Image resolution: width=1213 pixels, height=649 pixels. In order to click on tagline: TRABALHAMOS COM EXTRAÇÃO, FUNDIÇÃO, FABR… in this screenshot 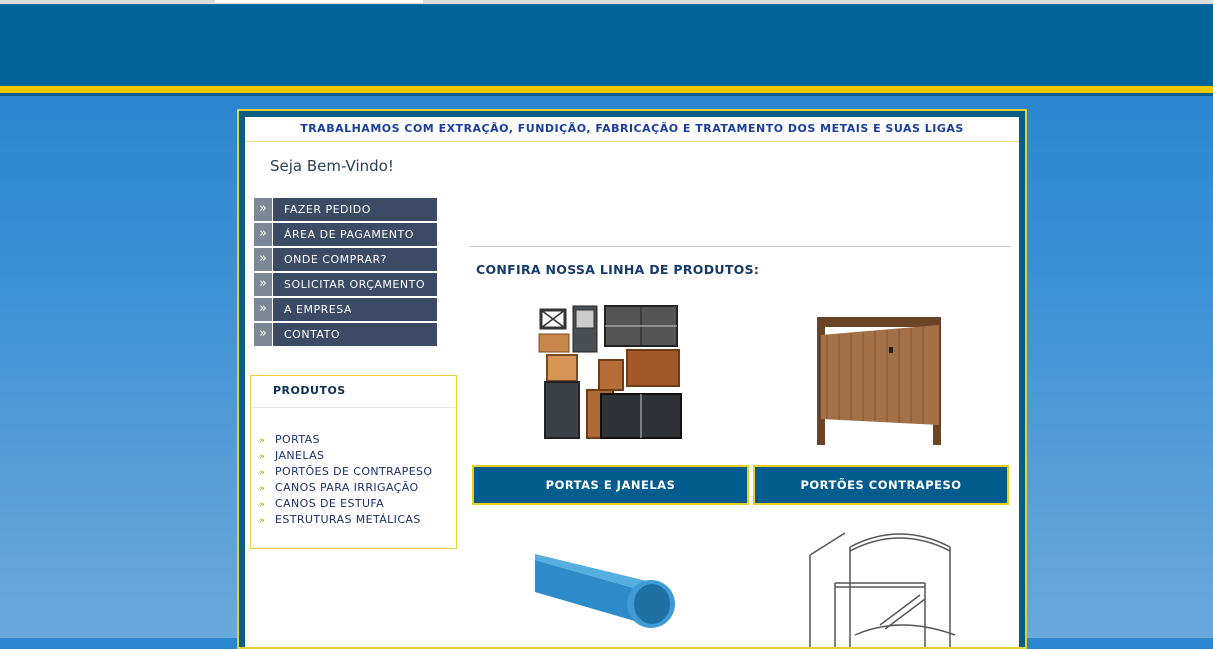, I will do `click(632, 129)`.